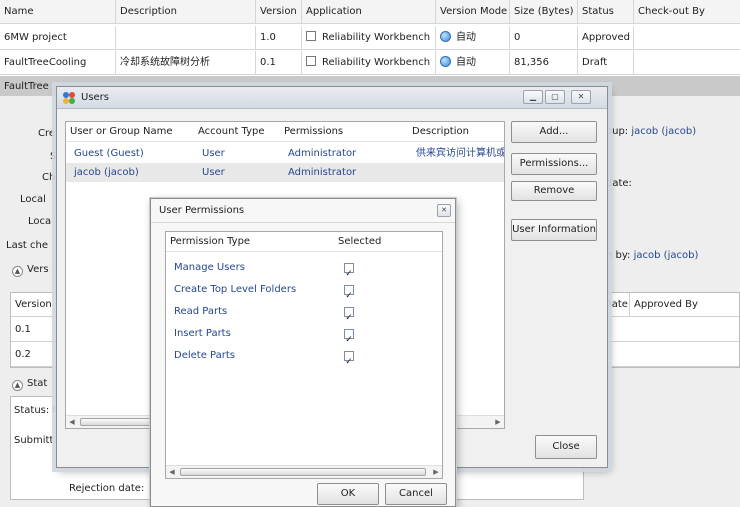 This screenshot has width=740, height=507. Describe the element at coordinates (213, 153) in the screenshot. I see `account-type: User` at that location.